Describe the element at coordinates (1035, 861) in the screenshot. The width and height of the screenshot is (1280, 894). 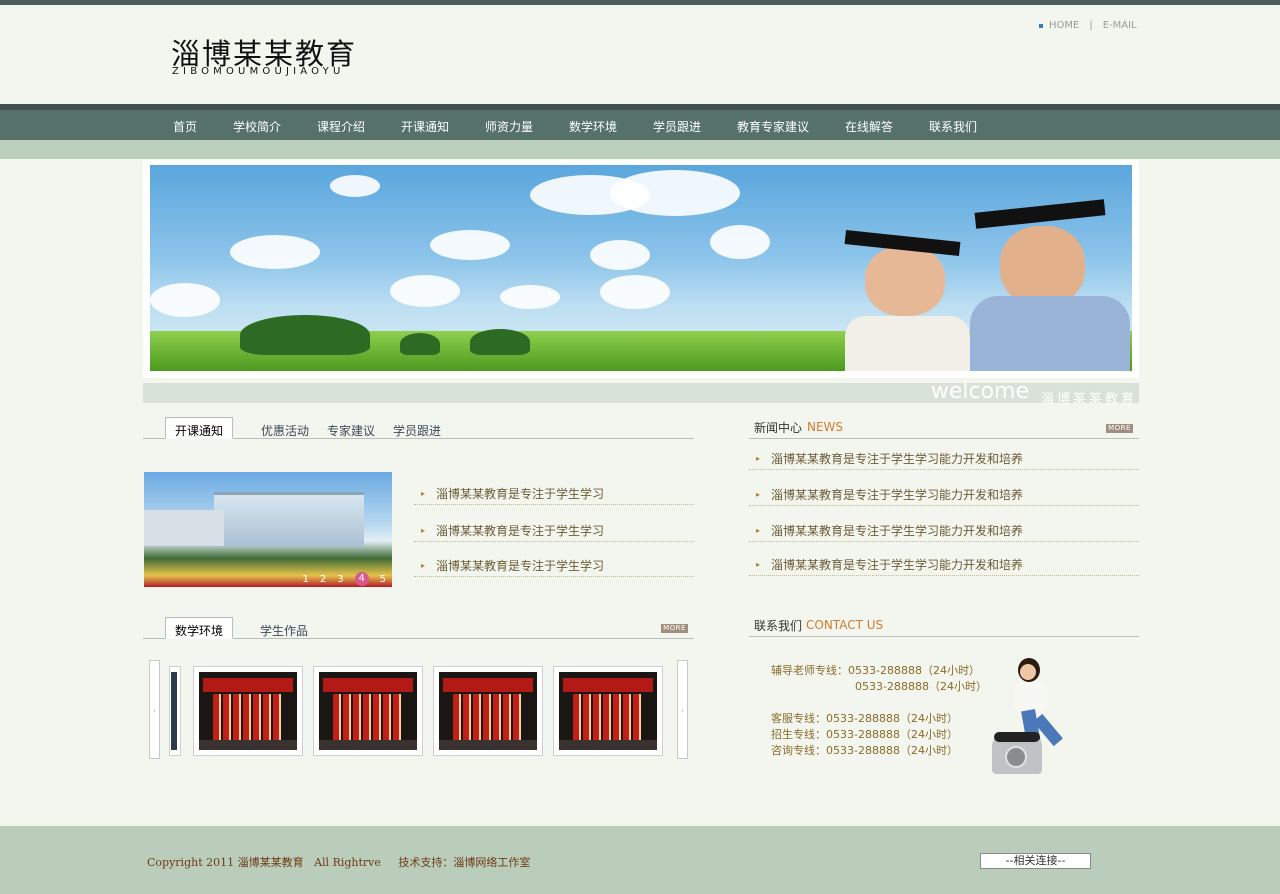
I see `related-links-select: --相关连接--` at that location.